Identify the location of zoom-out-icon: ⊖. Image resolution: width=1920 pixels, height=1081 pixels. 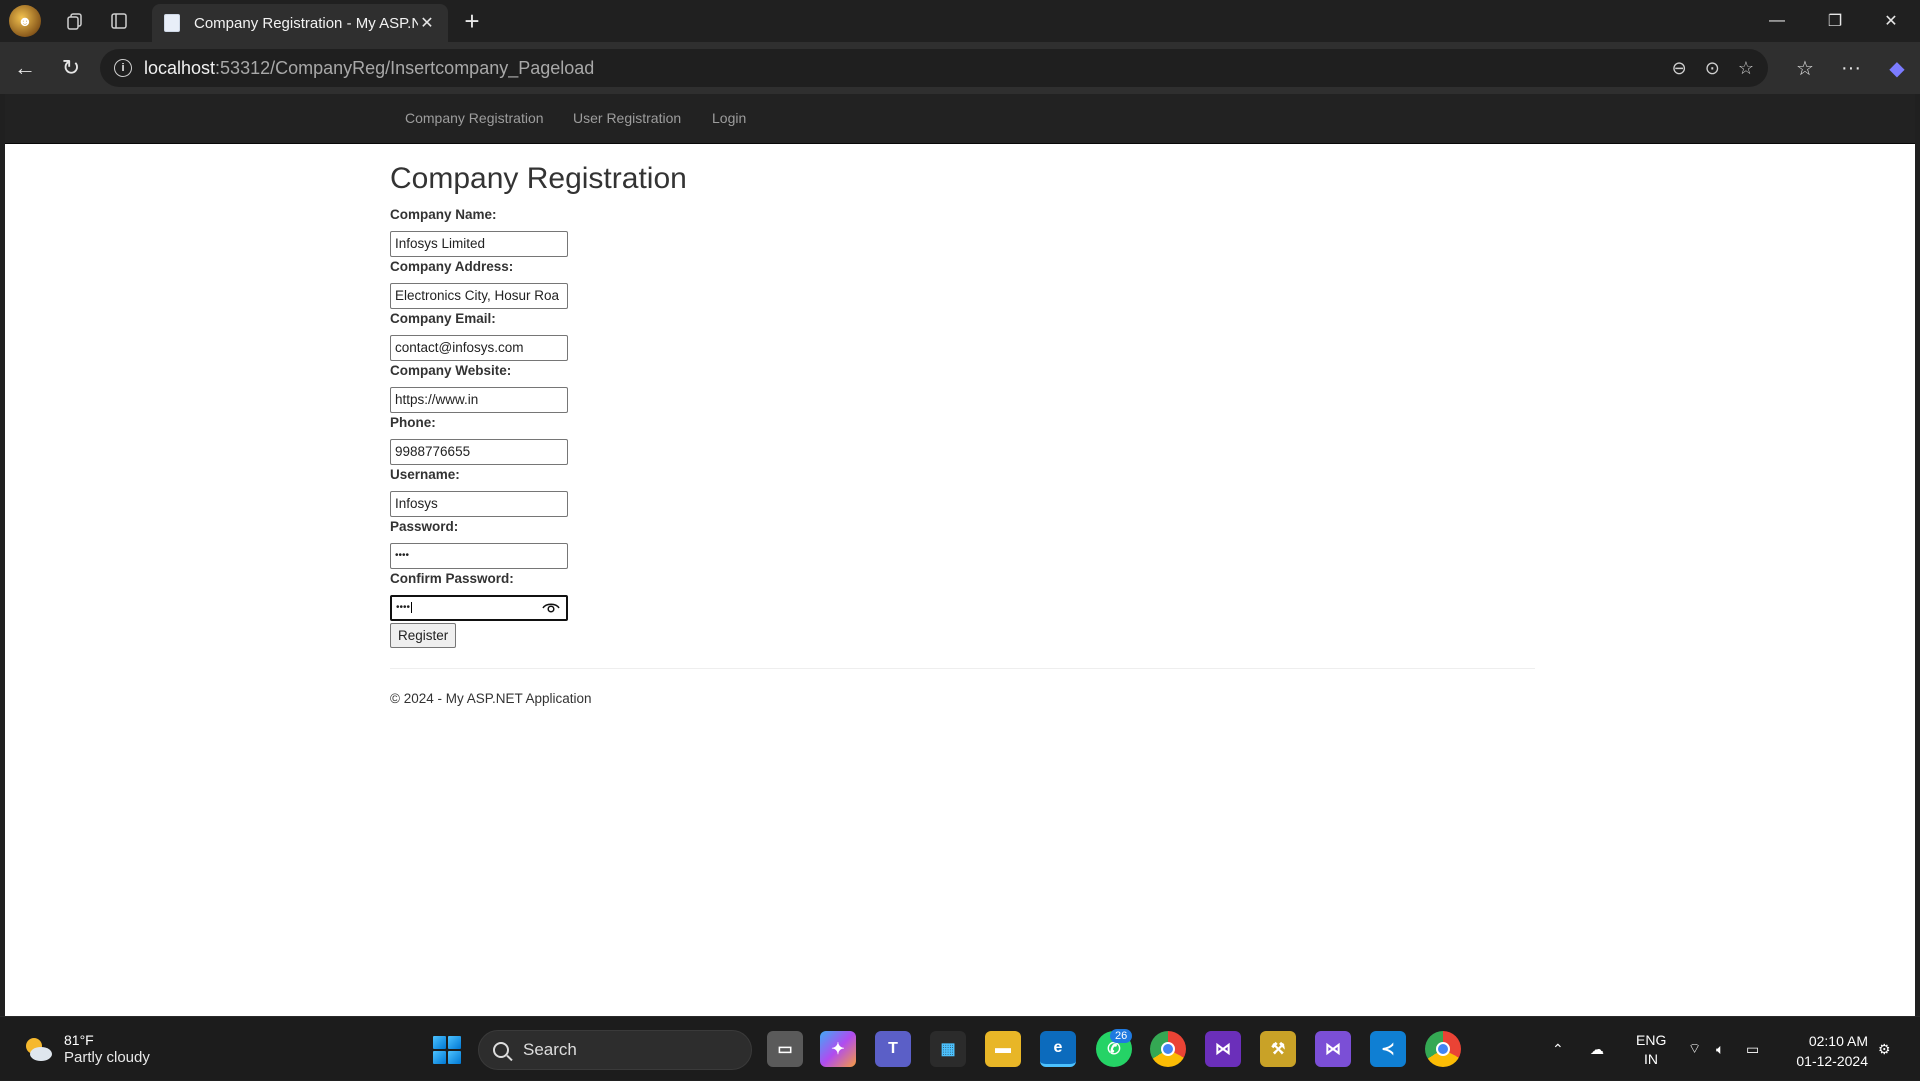
(1679, 68).